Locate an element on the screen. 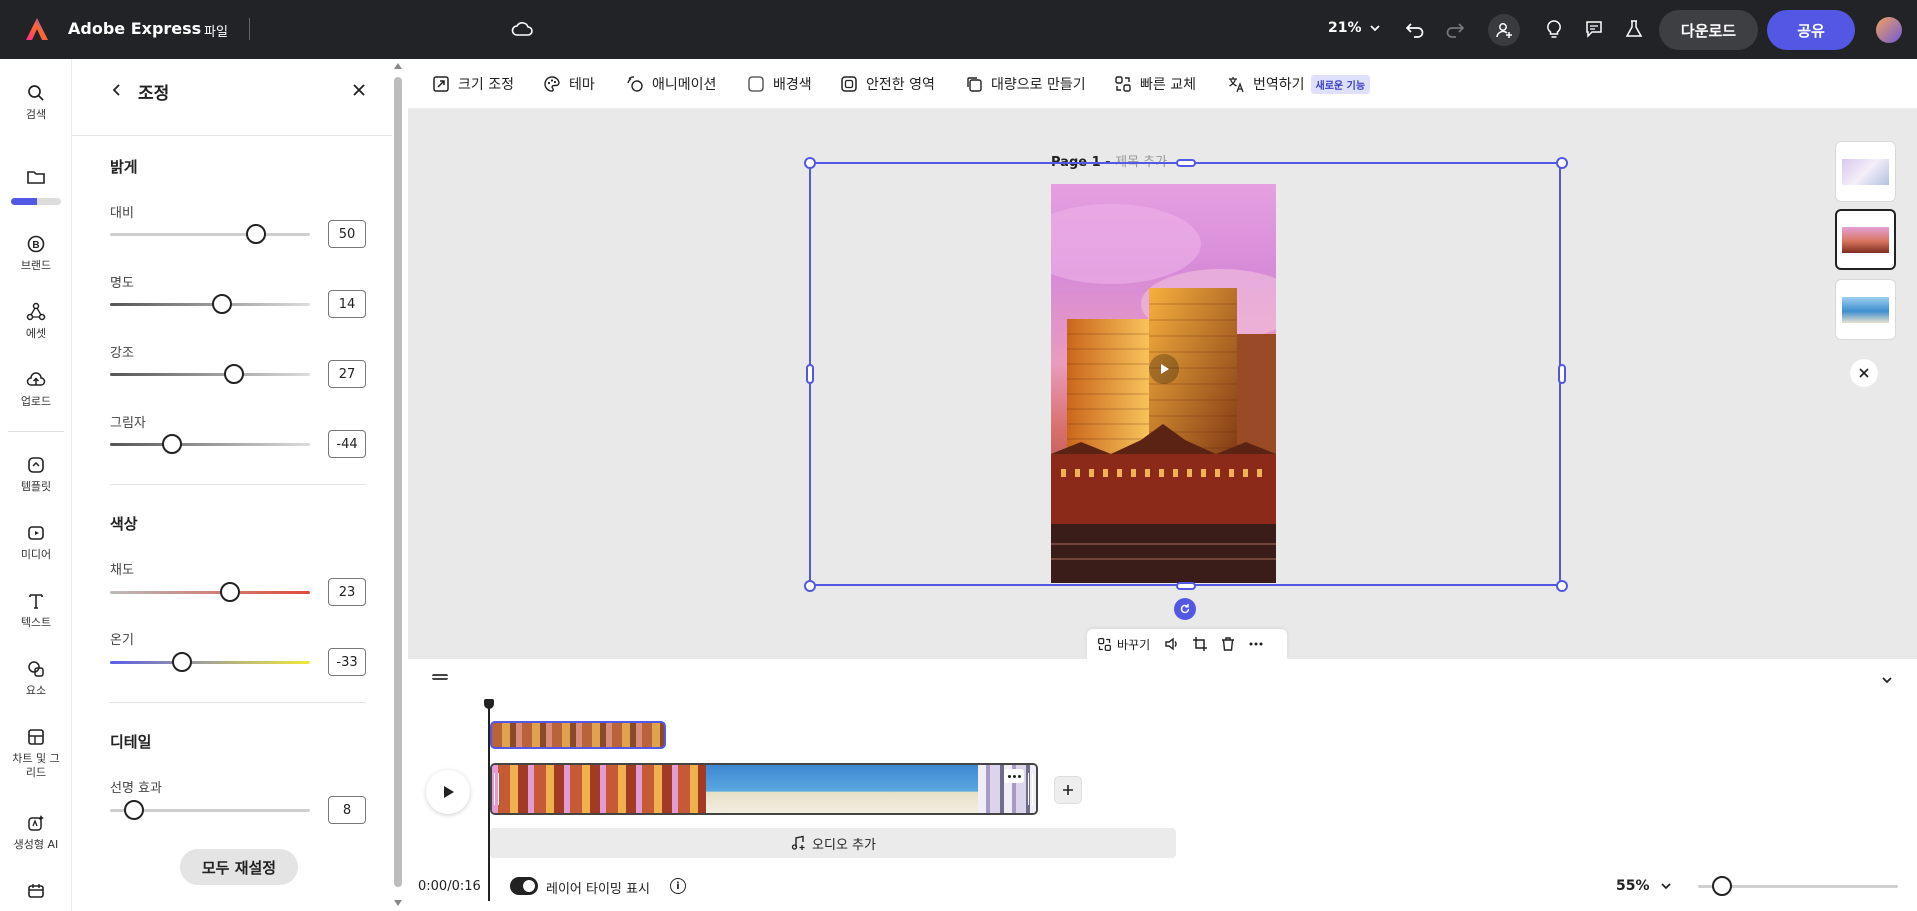  resize-handle-top is located at coordinates (1186, 163).